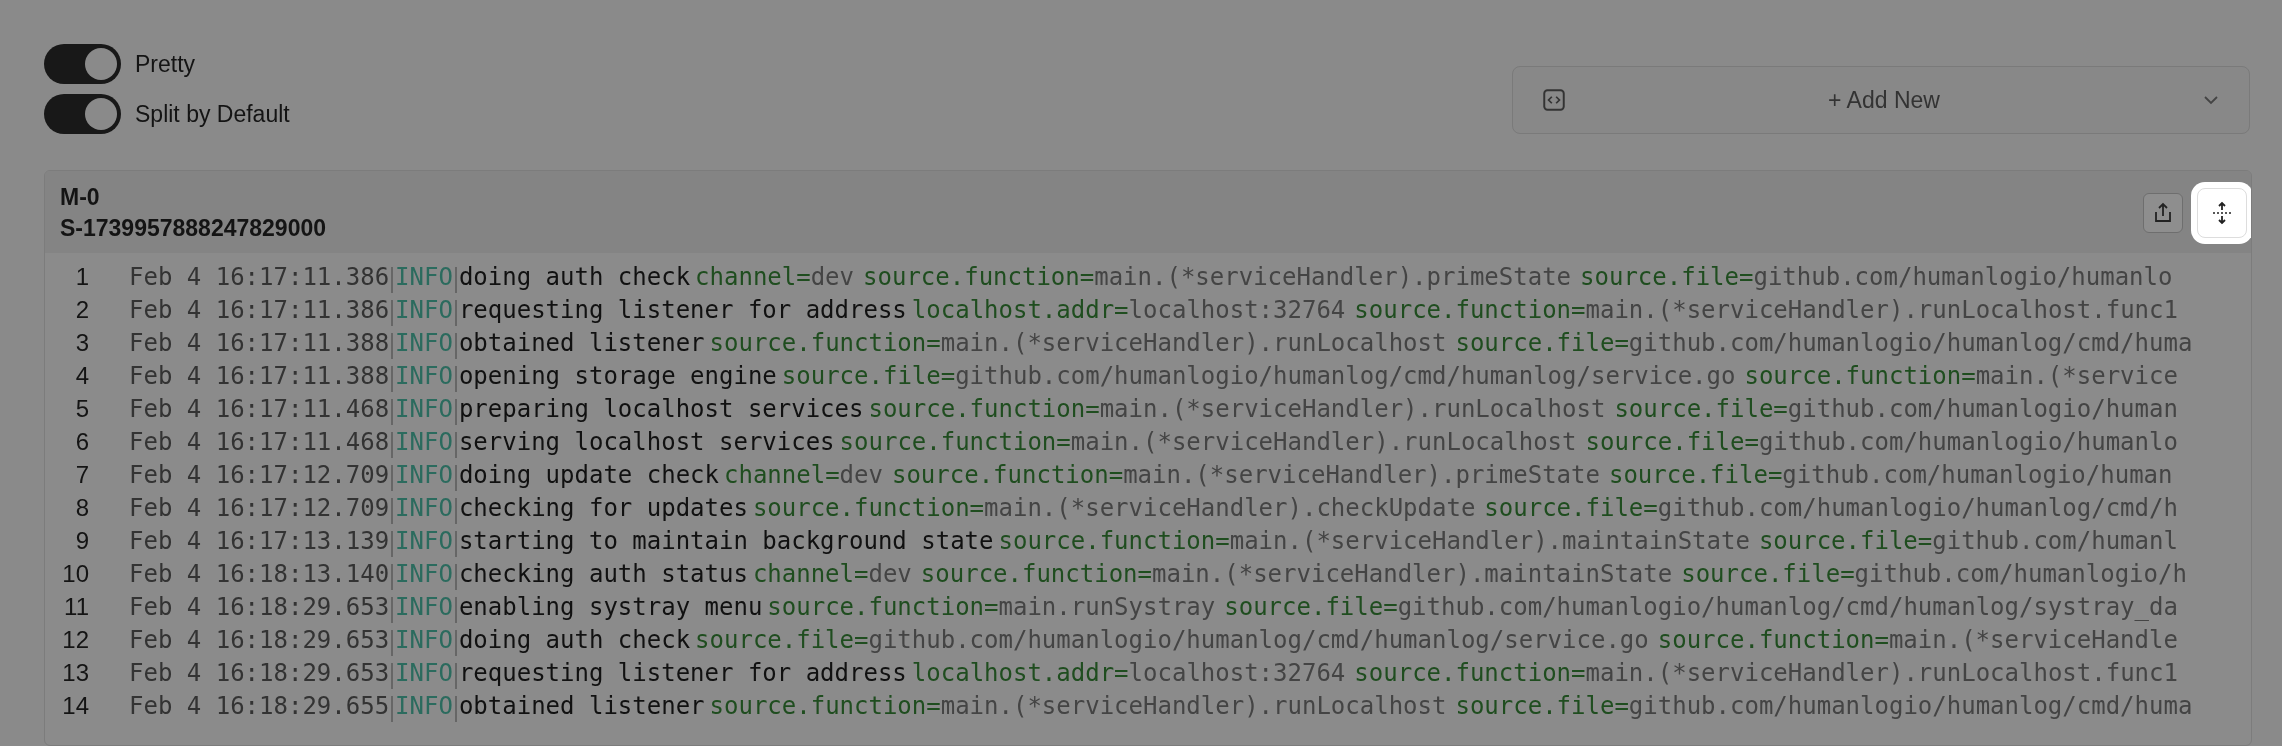  What do you see at coordinates (259, 706) in the screenshot?
I see `log-timestamp: Feb 4 16:18:29.655` at bounding box center [259, 706].